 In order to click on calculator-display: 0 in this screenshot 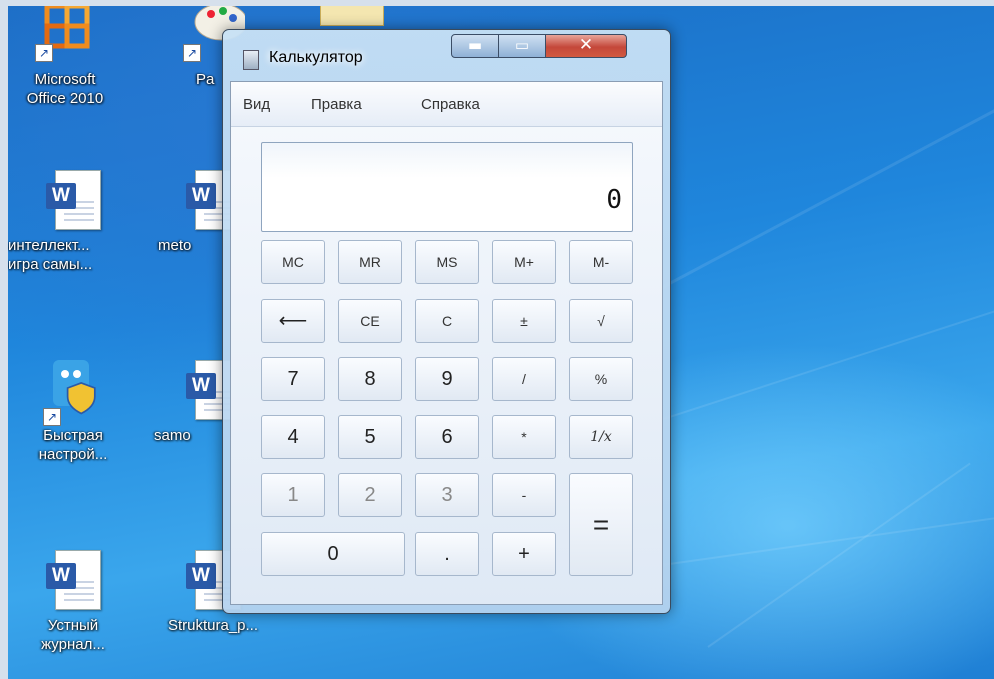, I will do `click(447, 187)`.